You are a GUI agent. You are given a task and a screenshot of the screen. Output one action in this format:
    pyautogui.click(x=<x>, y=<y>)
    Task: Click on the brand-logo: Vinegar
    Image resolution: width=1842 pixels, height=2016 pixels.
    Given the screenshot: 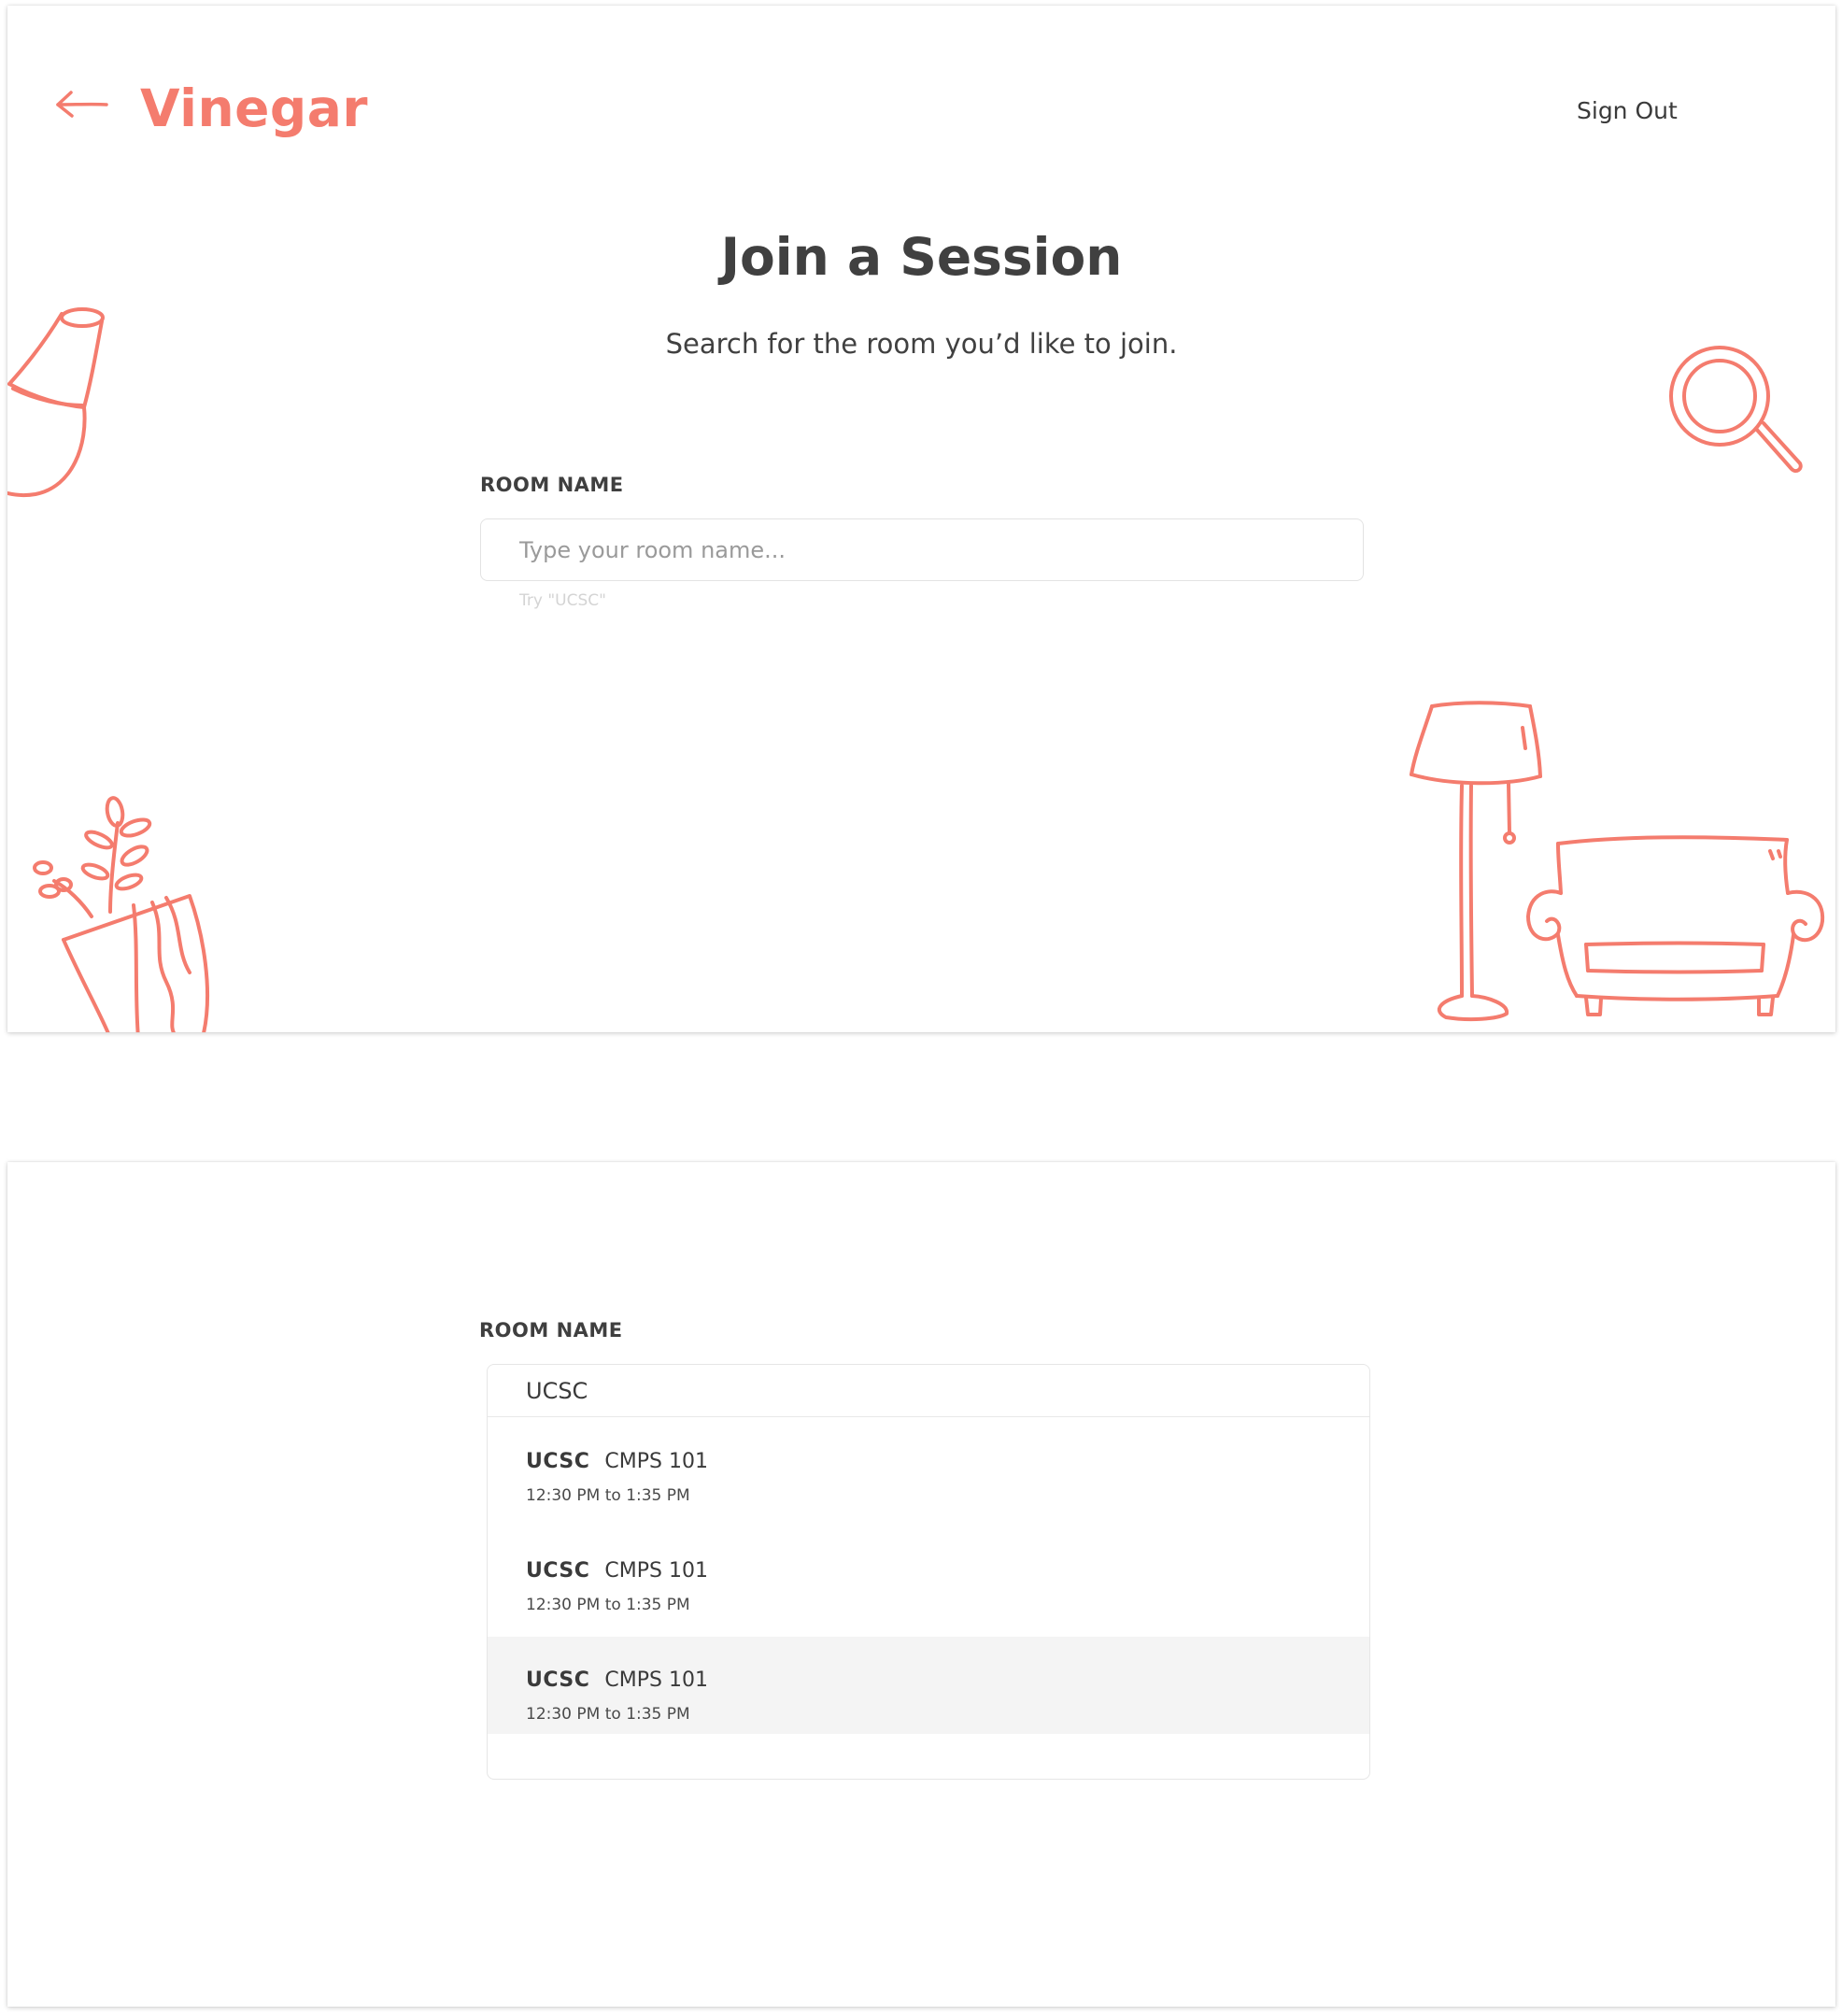 What is the action you would take?
    pyautogui.click(x=254, y=109)
    